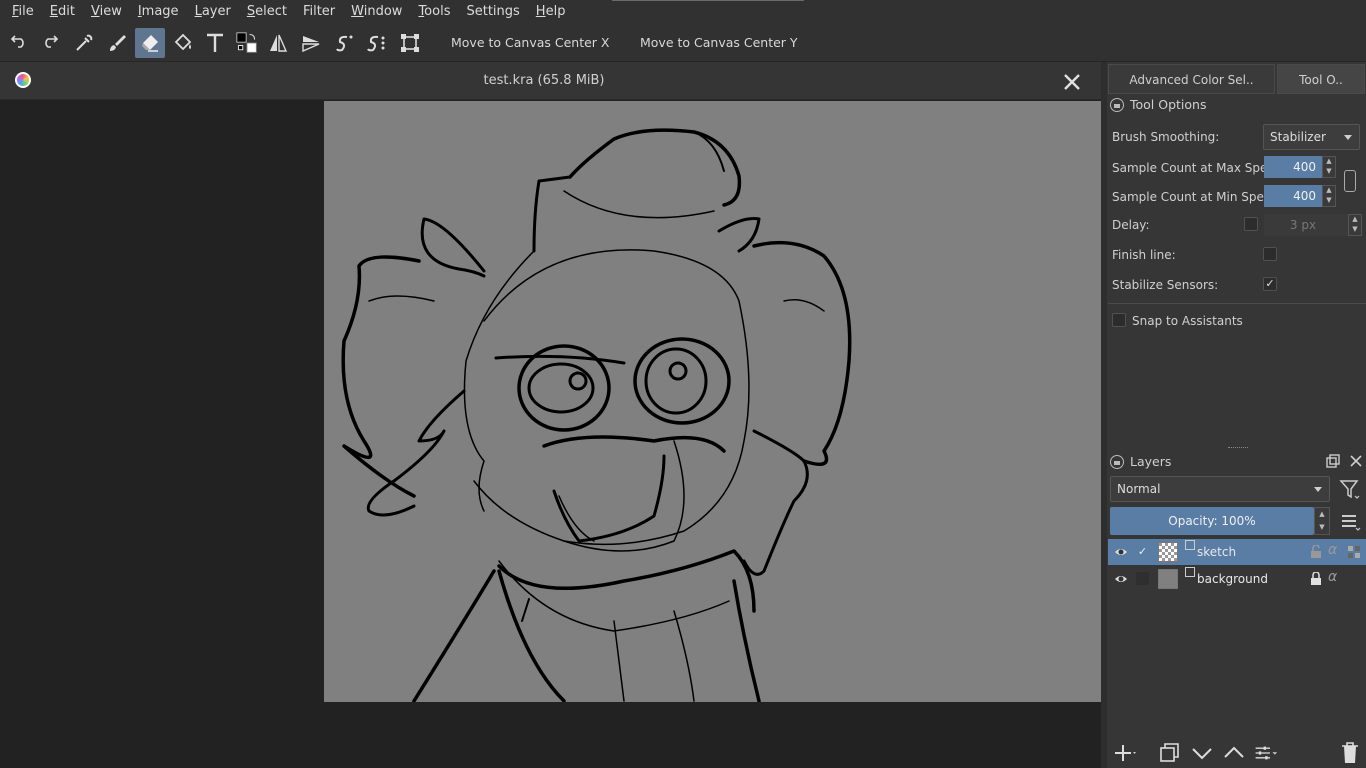 The height and width of the screenshot is (768, 1366). Describe the element at coordinates (319, 12) in the screenshot. I see `menu-filter: Filter` at that location.